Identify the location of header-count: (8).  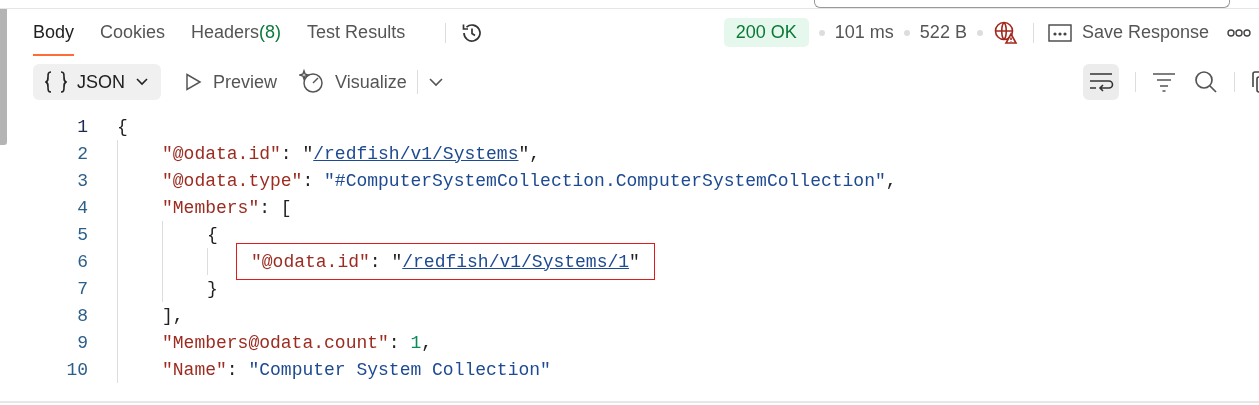
(270, 32).